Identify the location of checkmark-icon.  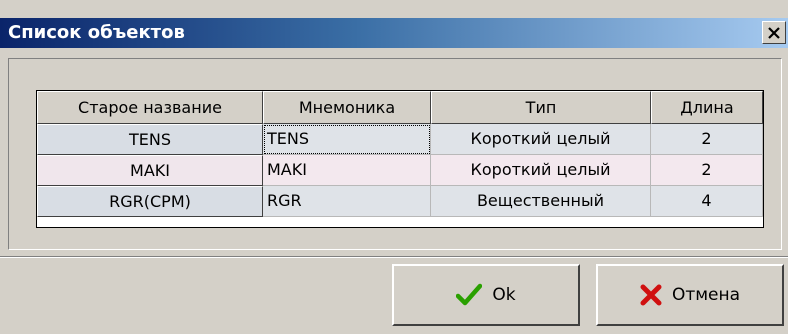
(469, 294).